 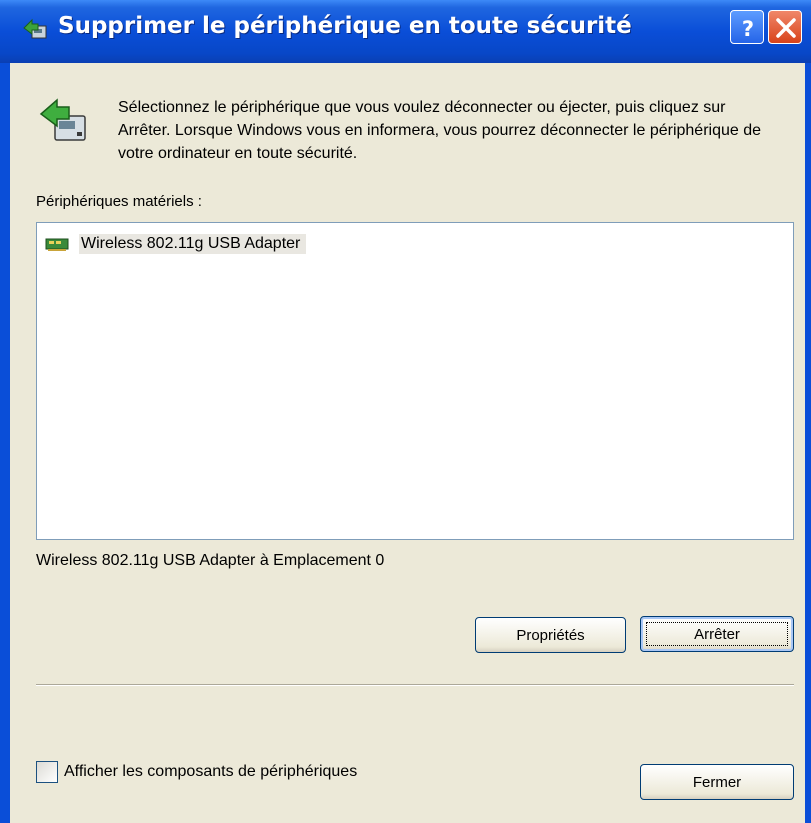 I want to click on show-components-checkbox, so click(x=47, y=772).